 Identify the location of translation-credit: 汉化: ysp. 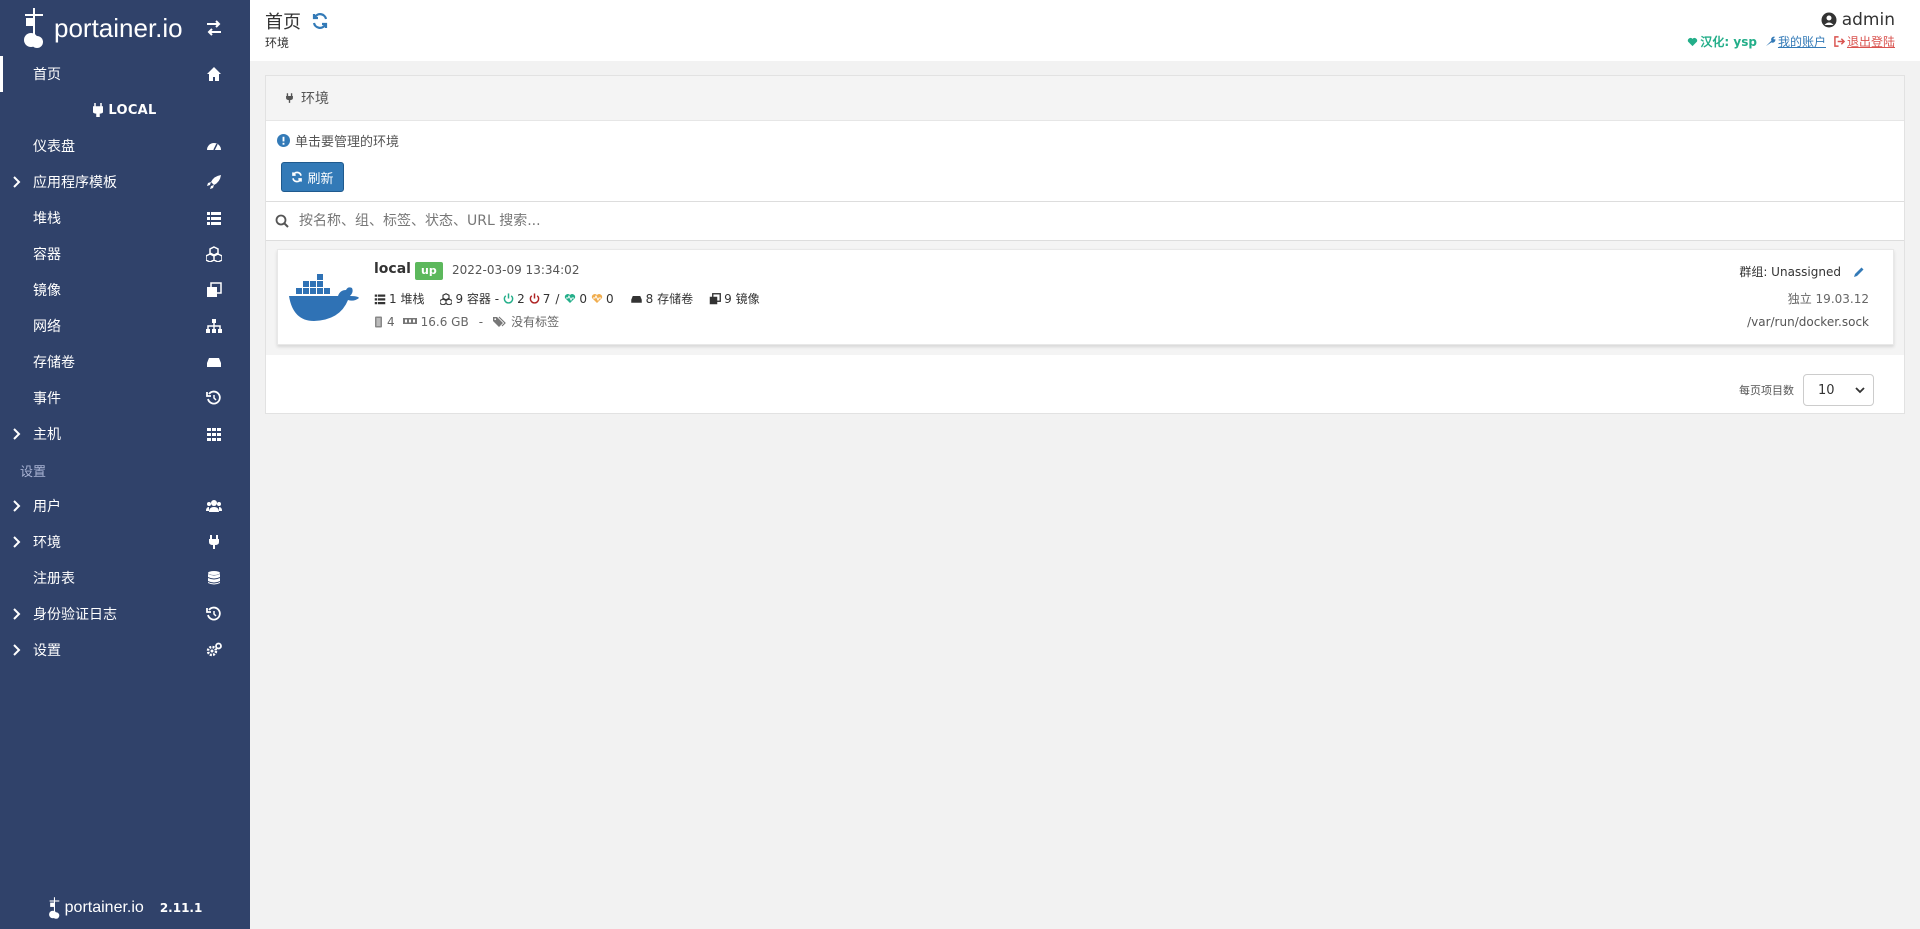
(1722, 41).